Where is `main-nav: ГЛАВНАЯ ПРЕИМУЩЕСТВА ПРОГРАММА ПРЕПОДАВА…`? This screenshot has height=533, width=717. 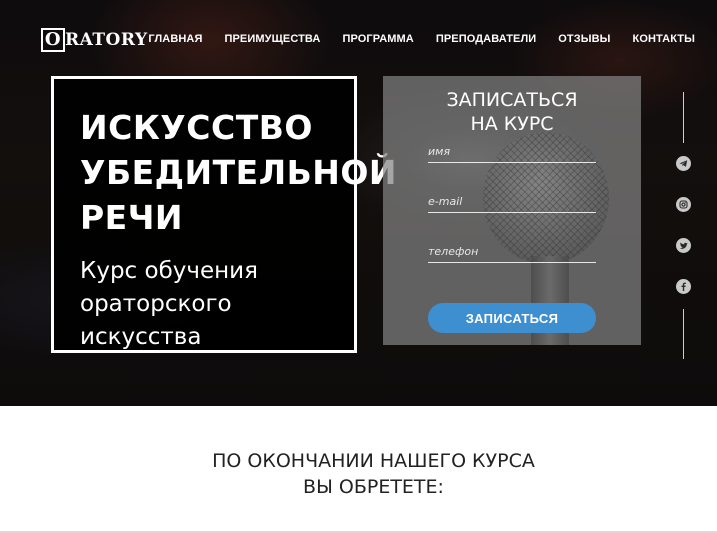
main-nav: ГЛАВНАЯ ПРЕИМУЩЕСТВА ПРОГРАММА ПРЕПОДАВА… is located at coordinates (410, 39).